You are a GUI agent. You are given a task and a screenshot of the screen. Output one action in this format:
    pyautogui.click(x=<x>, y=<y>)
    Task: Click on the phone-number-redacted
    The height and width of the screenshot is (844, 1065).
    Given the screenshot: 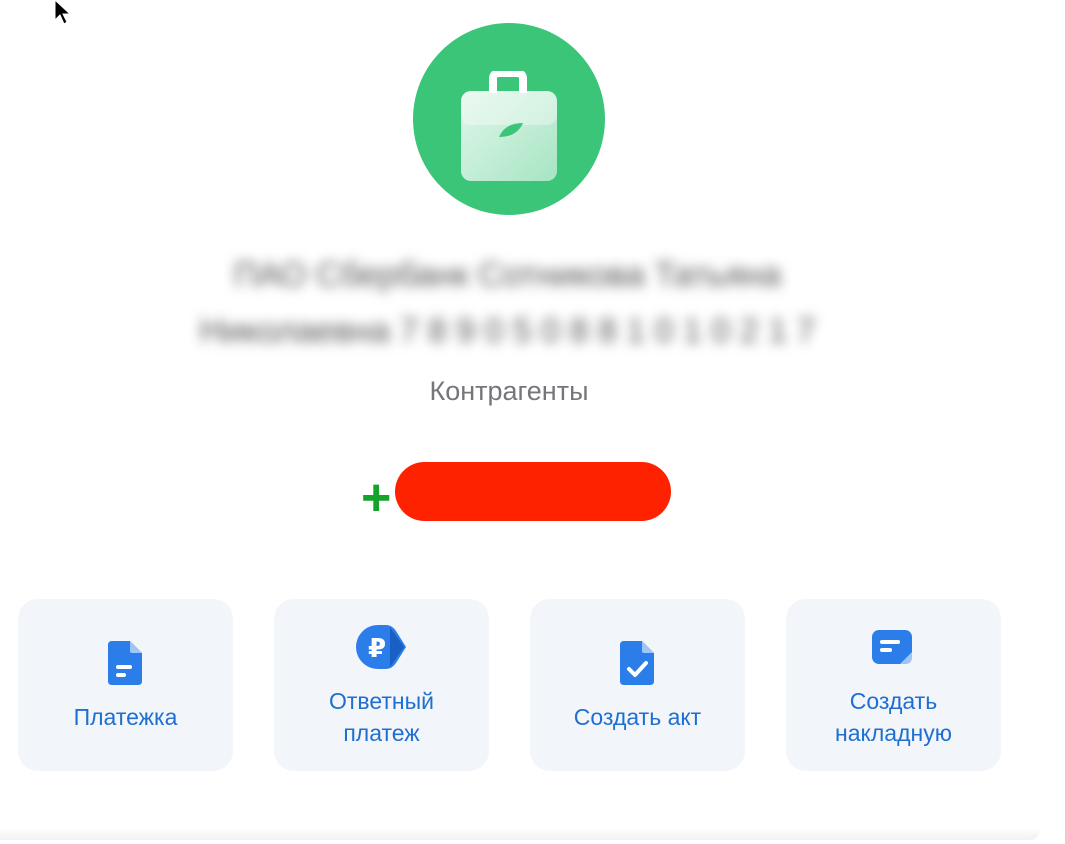 What is the action you would take?
    pyautogui.click(x=533, y=491)
    